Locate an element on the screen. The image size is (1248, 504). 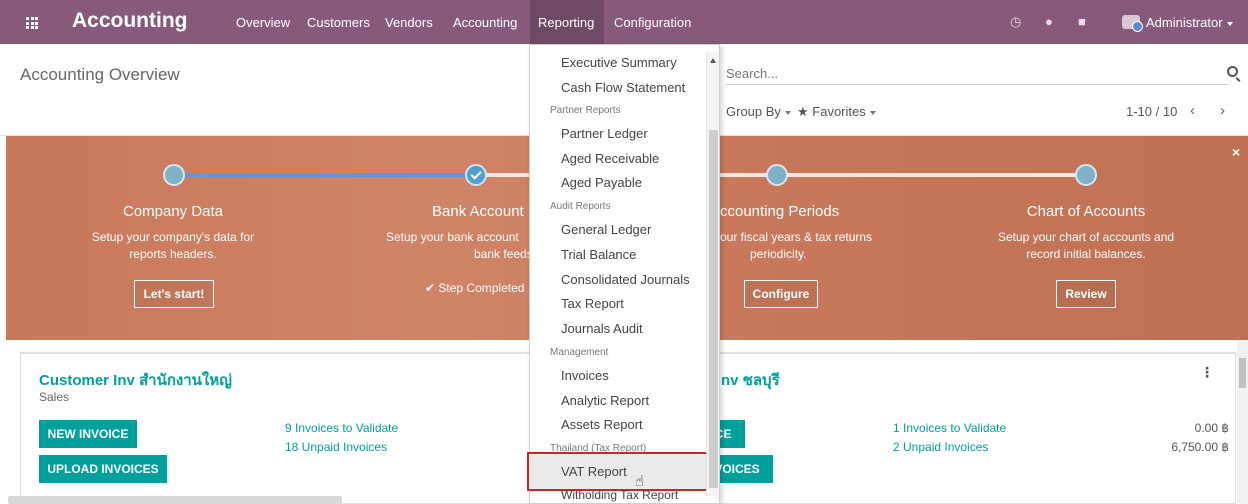
configure-button: Configure is located at coordinates (781, 294).